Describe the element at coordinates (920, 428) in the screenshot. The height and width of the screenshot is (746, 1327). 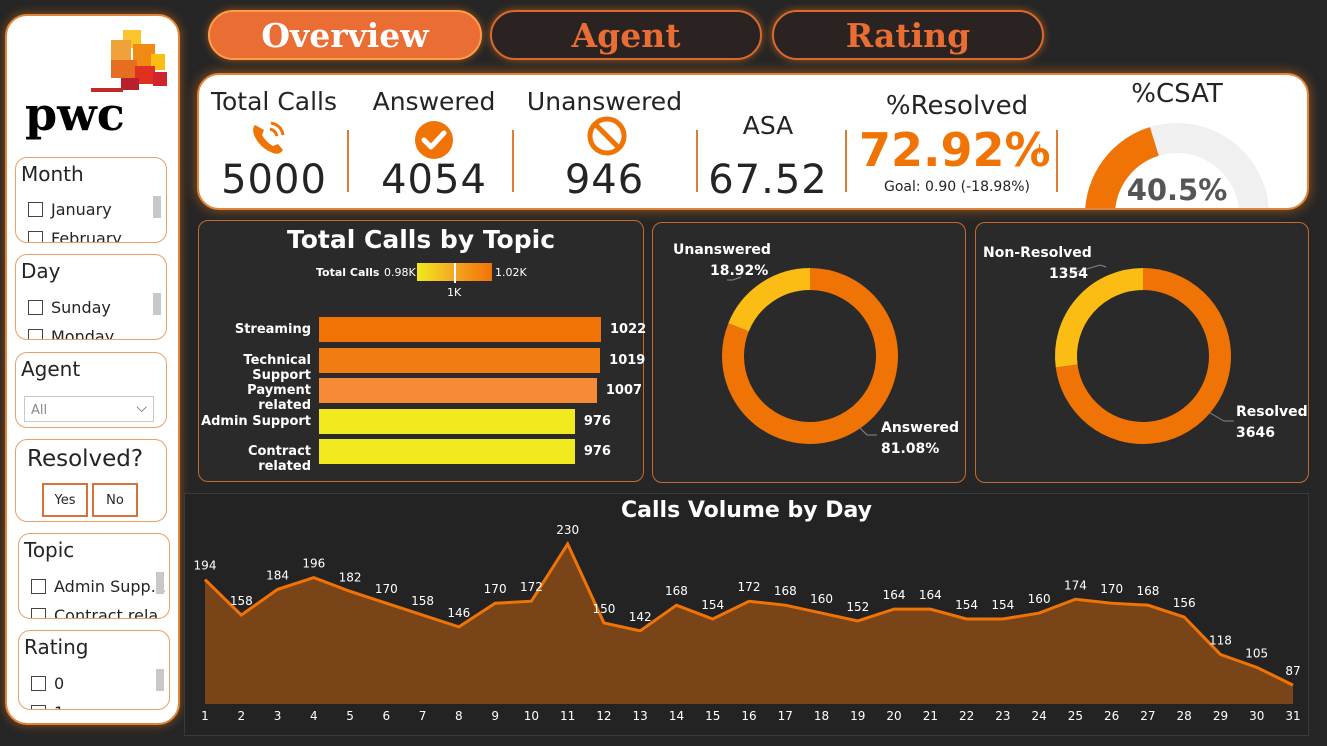
I see `answered-donut-label: Answered` at that location.